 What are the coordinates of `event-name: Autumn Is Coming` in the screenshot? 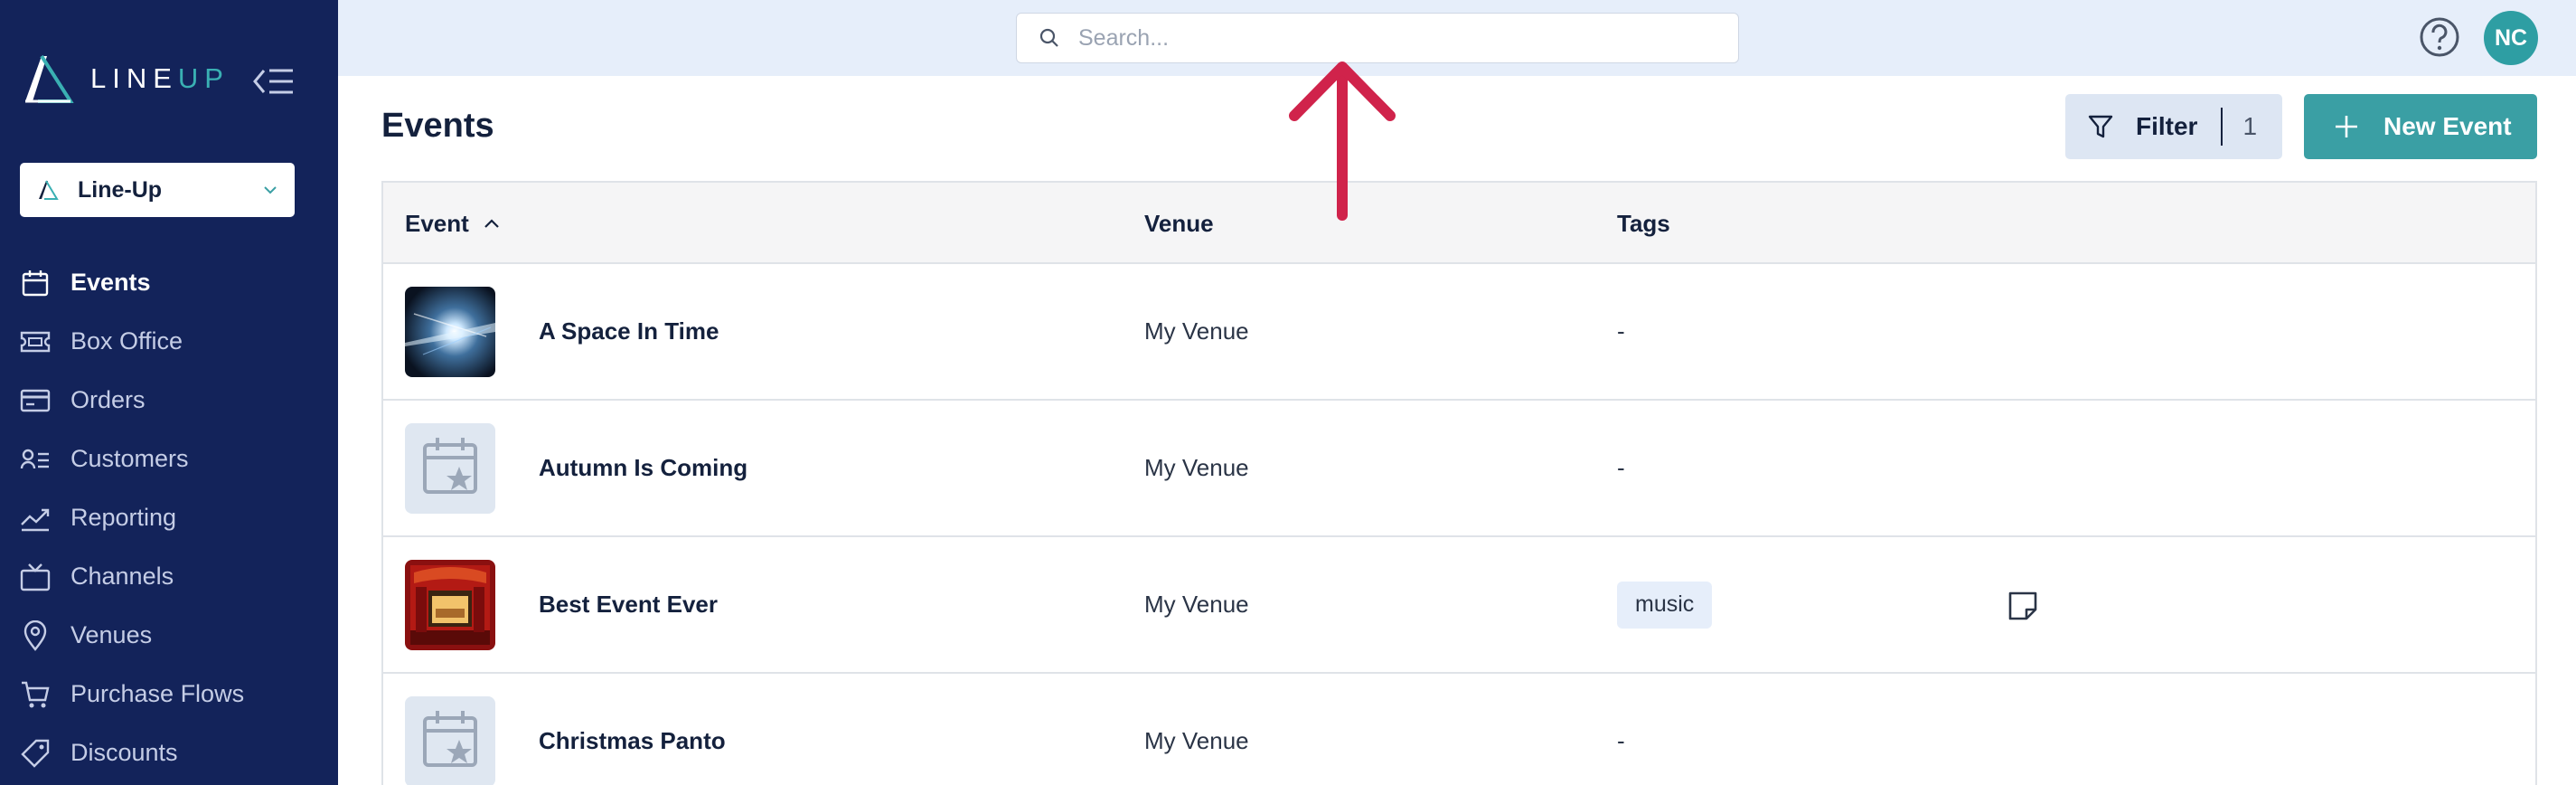 It's located at (643, 468).